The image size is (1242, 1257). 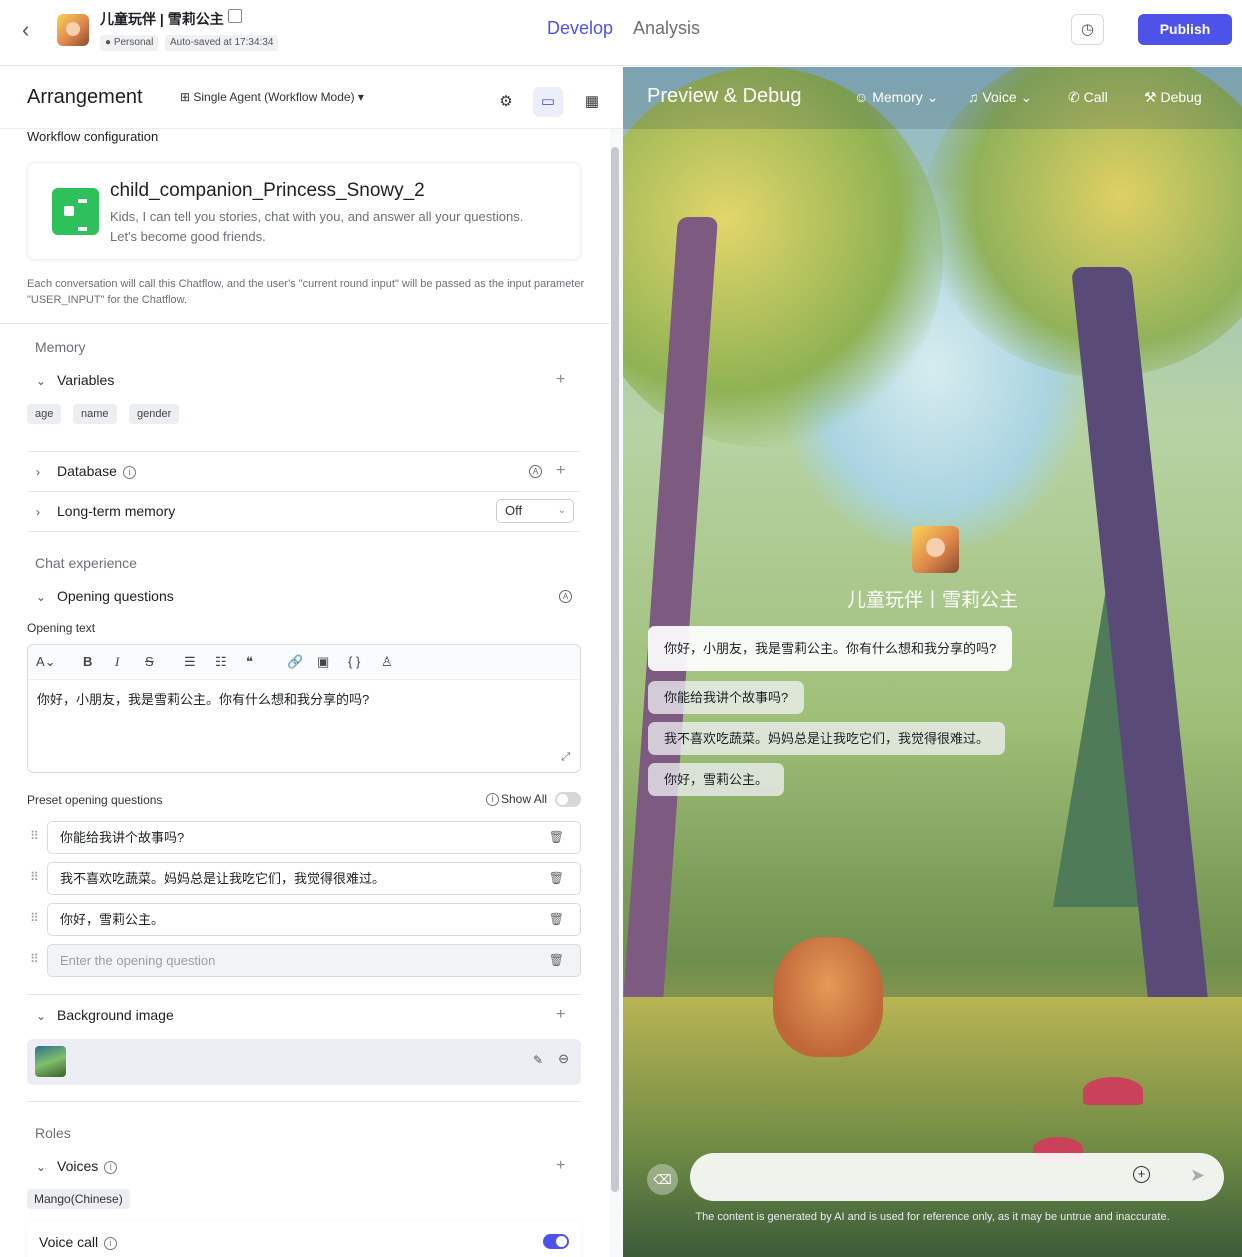 What do you see at coordinates (85, 97) in the screenshot?
I see `arrangement-title: Arrangement` at bounding box center [85, 97].